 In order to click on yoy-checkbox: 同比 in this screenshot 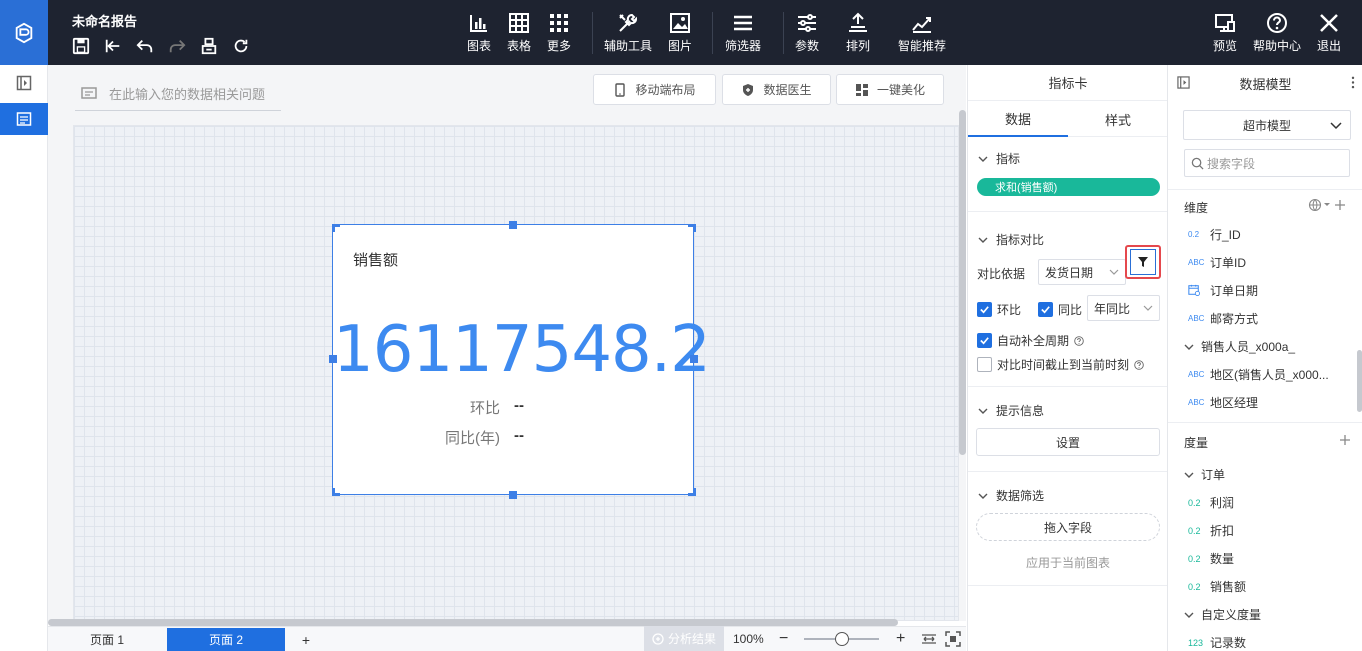, I will do `click(1060, 309)`.